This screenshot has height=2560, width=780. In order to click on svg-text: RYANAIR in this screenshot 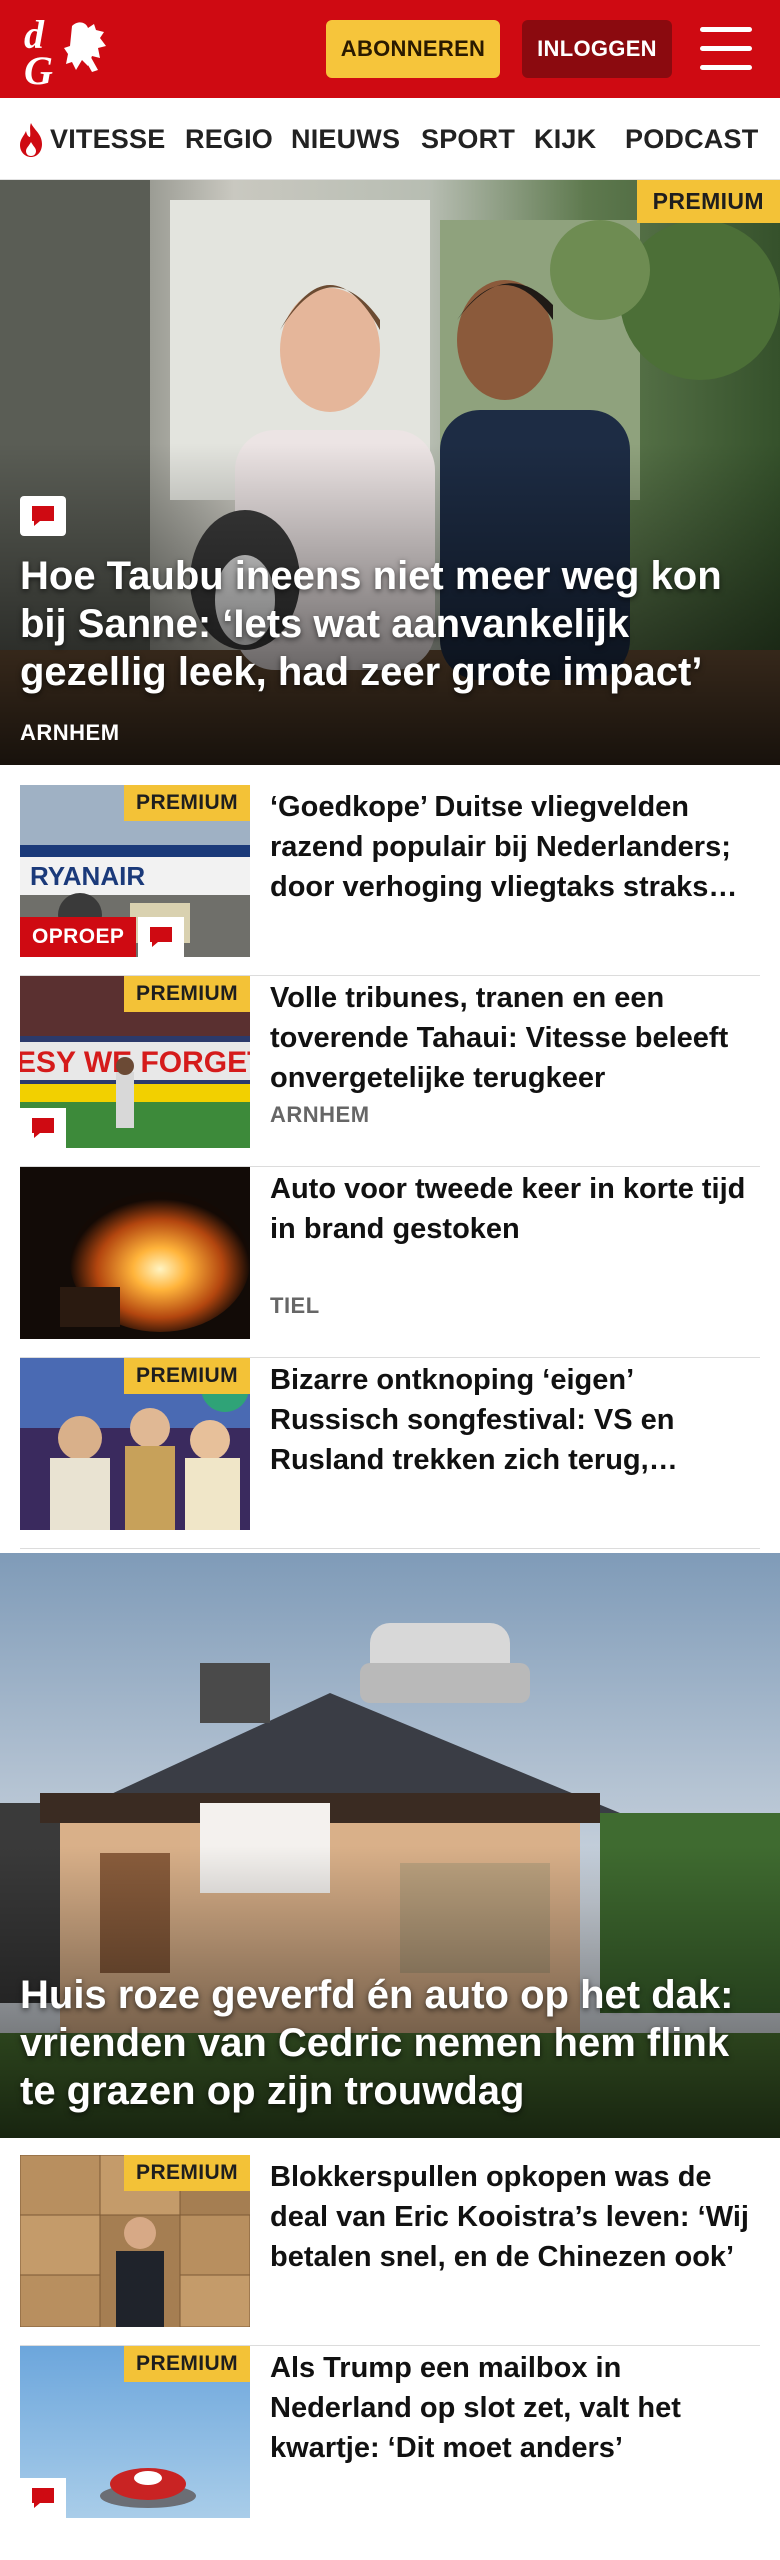, I will do `click(87, 876)`.